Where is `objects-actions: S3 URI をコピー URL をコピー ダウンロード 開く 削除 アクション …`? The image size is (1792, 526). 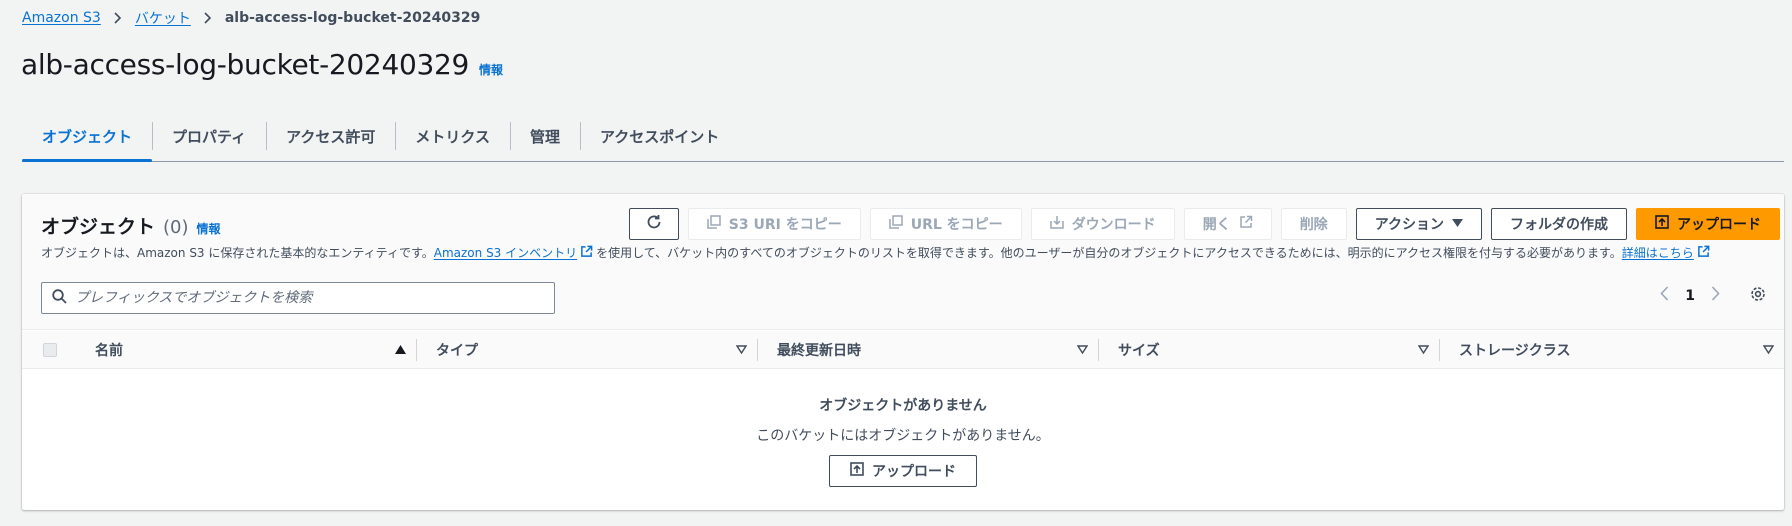
objects-actions: S3 URI をコピー URL をコピー ダウンロード 開く 削除 アクション … is located at coordinates (1204, 224).